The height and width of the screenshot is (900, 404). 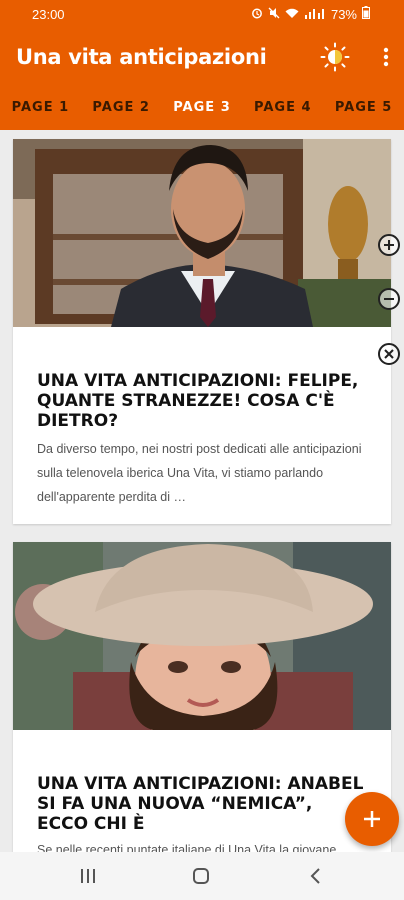 What do you see at coordinates (202, 15) in the screenshot?
I see `status-bar: 23:00 73%` at bounding box center [202, 15].